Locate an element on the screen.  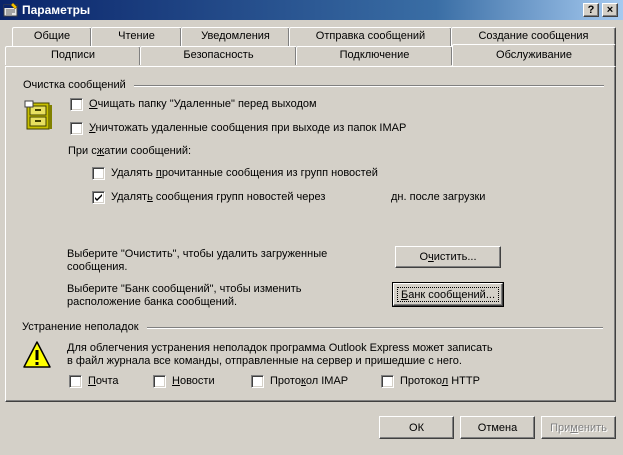
tab-label: Обслуживание is located at coordinates (534, 55).